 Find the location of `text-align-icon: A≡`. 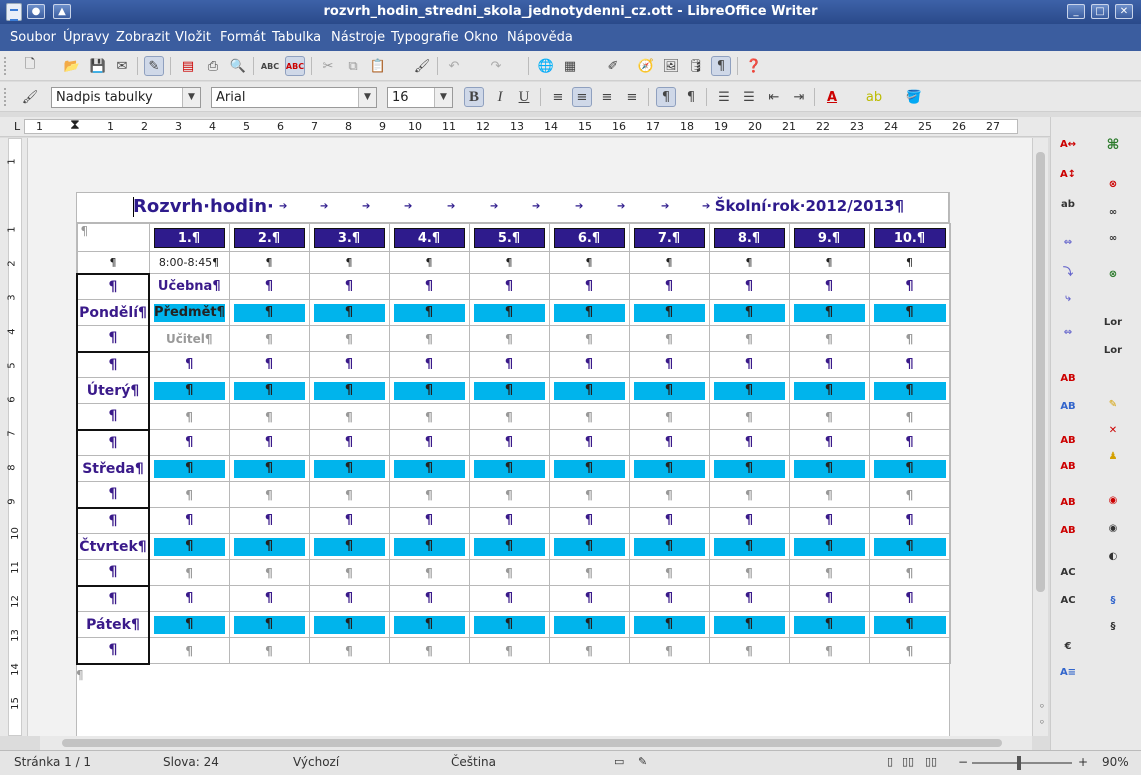

text-align-icon: A≡ is located at coordinates (1068, 673).